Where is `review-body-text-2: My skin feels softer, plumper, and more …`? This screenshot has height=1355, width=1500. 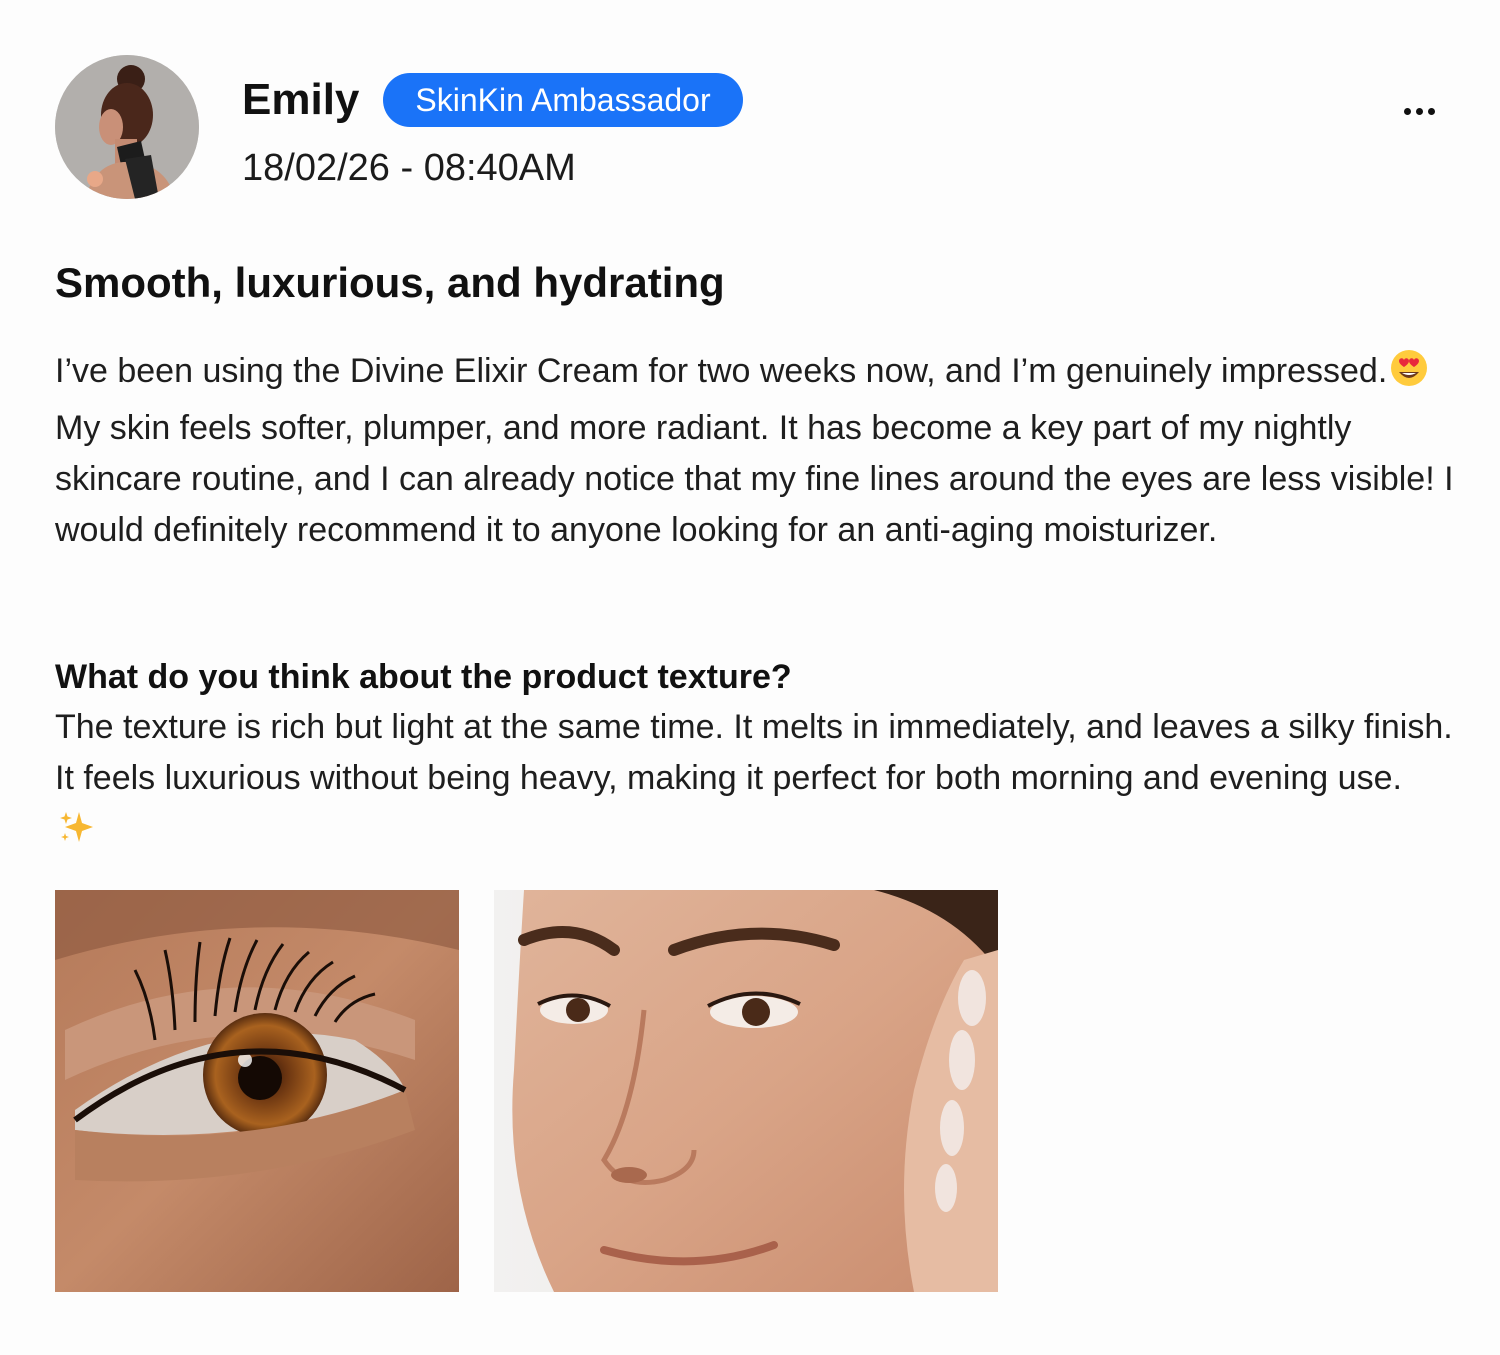
review-body-text-2: My skin feels softer, plumper, and more … is located at coordinates (754, 479).